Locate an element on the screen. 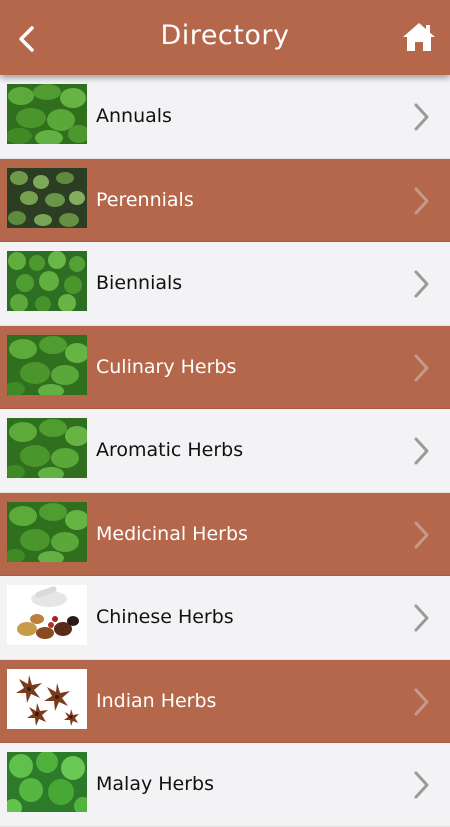  list-item-label: Aromatic Herbs is located at coordinates (170, 450).